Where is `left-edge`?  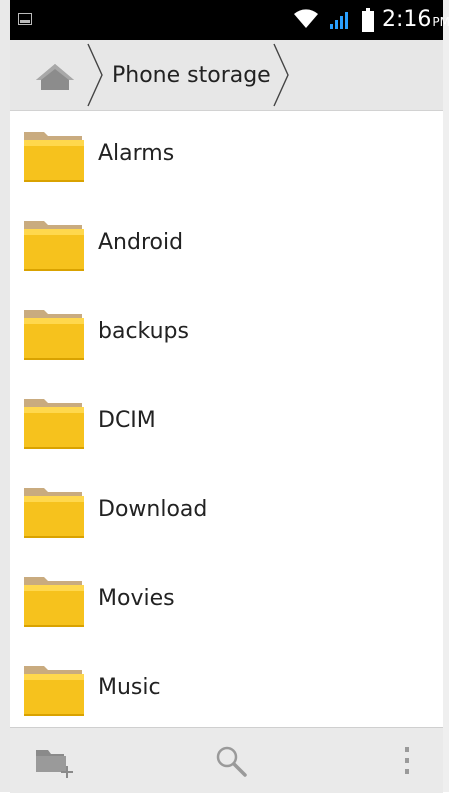
left-edge is located at coordinates (5, 396).